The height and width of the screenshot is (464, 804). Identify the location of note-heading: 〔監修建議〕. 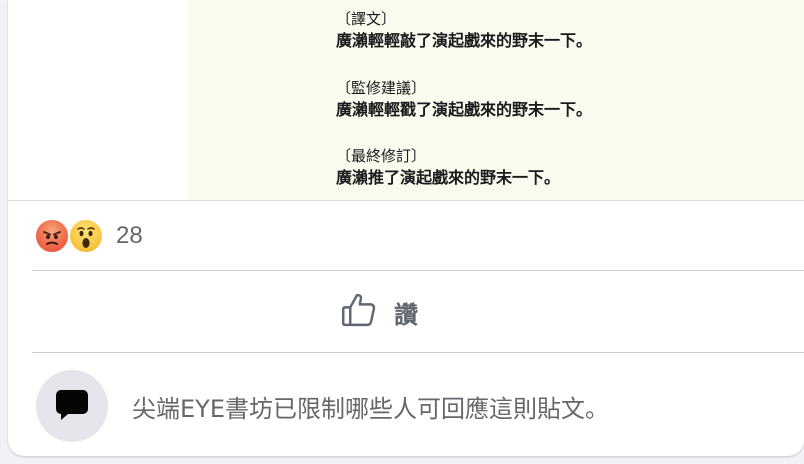
(381, 88).